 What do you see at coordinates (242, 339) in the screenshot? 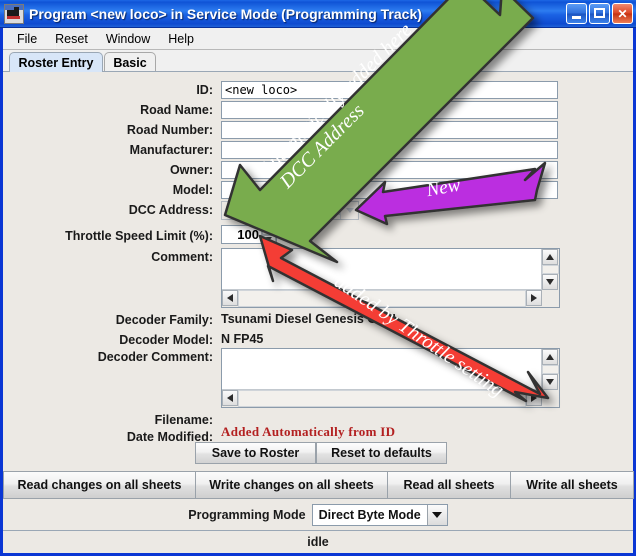
I see `value-decoder-model: N FP45` at bounding box center [242, 339].